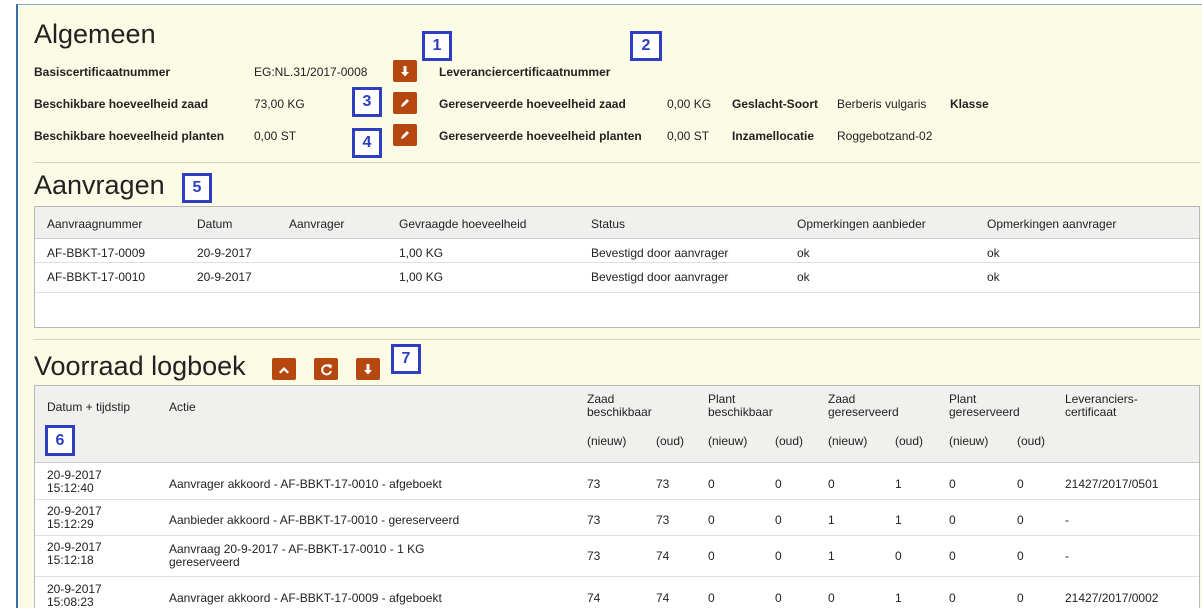 The height and width of the screenshot is (608, 1202). I want to click on download-basecert-button, so click(405, 71).